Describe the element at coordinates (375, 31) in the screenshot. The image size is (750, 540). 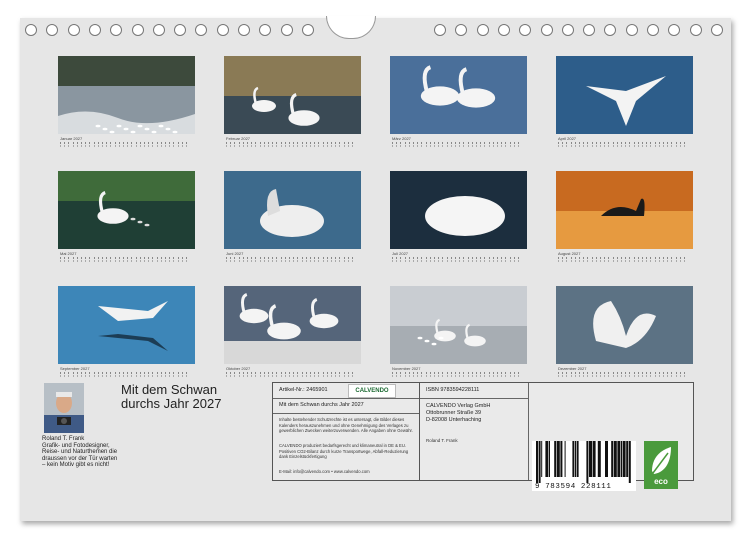
I see `binding-holes` at that location.